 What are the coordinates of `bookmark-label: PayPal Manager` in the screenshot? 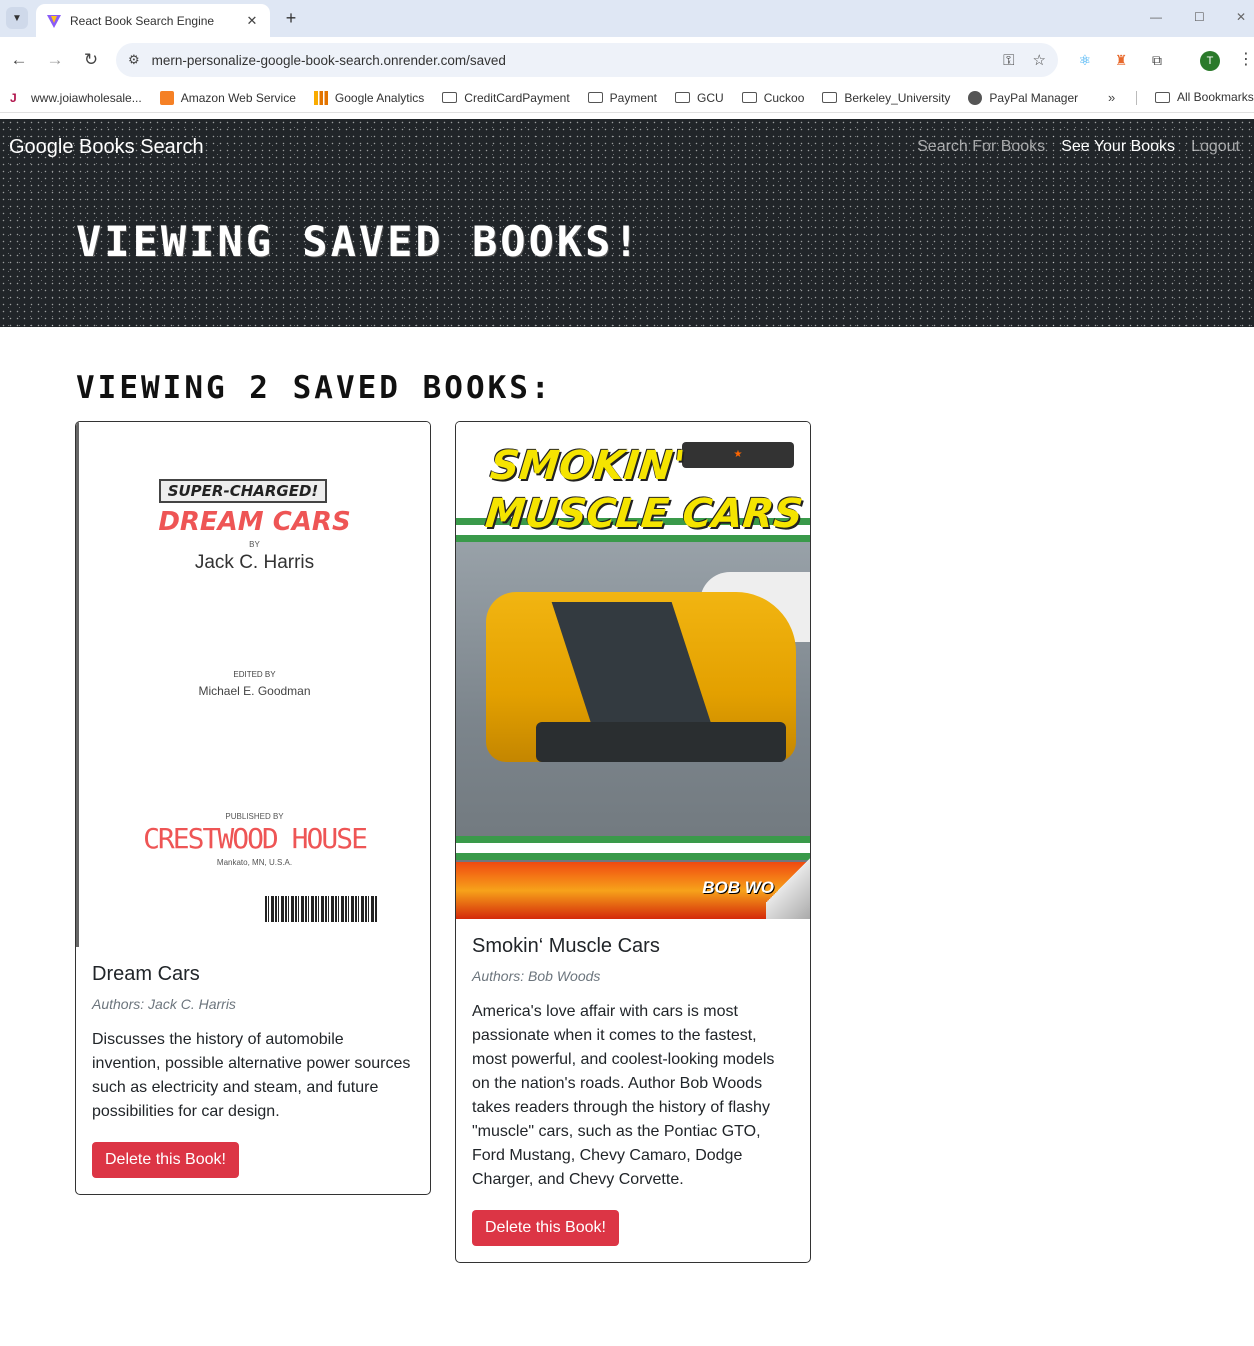 It's located at (1034, 97).